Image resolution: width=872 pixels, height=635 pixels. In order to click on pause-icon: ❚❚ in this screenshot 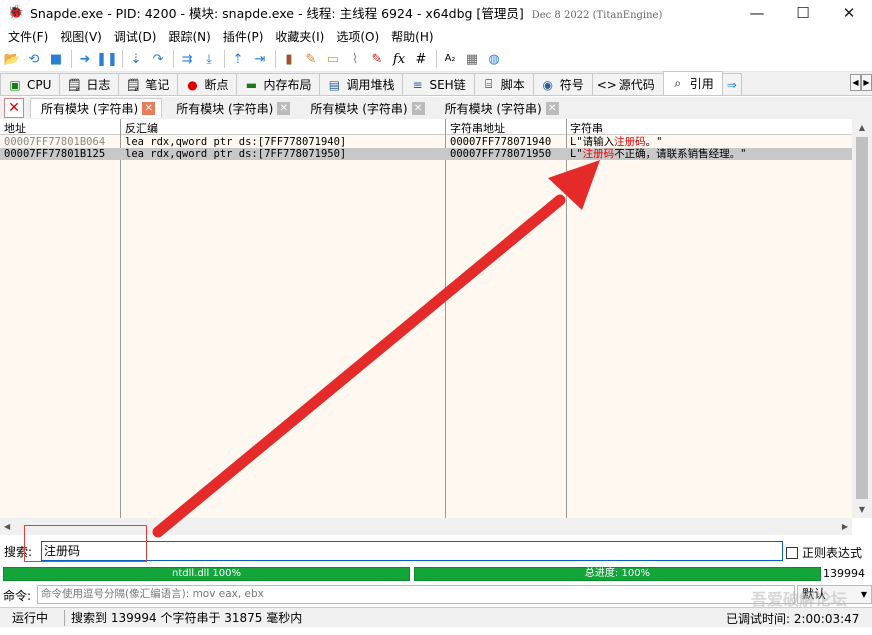, I will do `click(107, 59)`.